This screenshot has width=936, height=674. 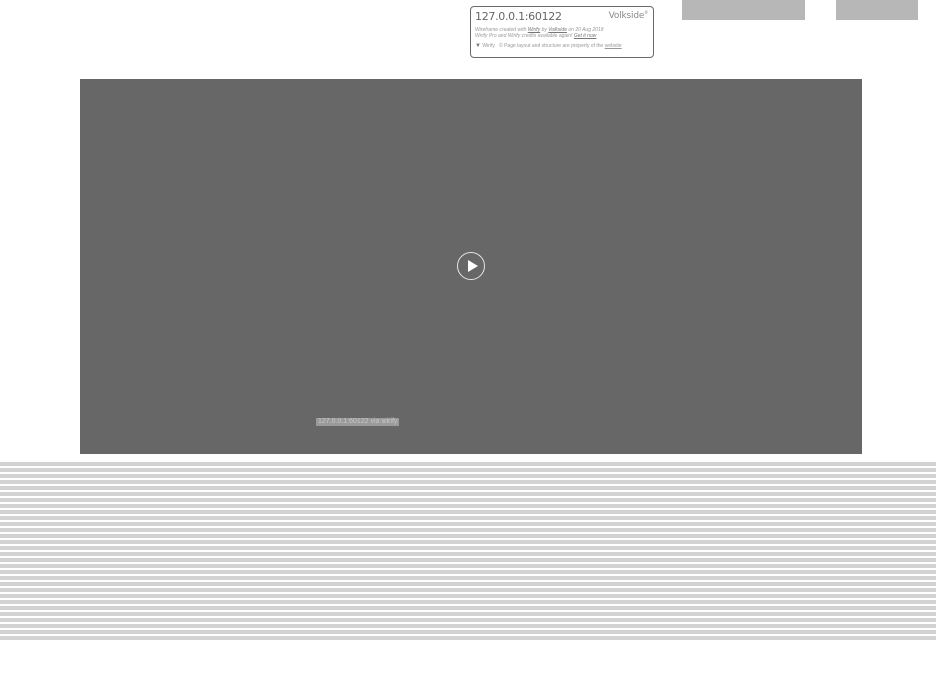 I want to click on volkside-logo: Volkside®, so click(x=628, y=15).